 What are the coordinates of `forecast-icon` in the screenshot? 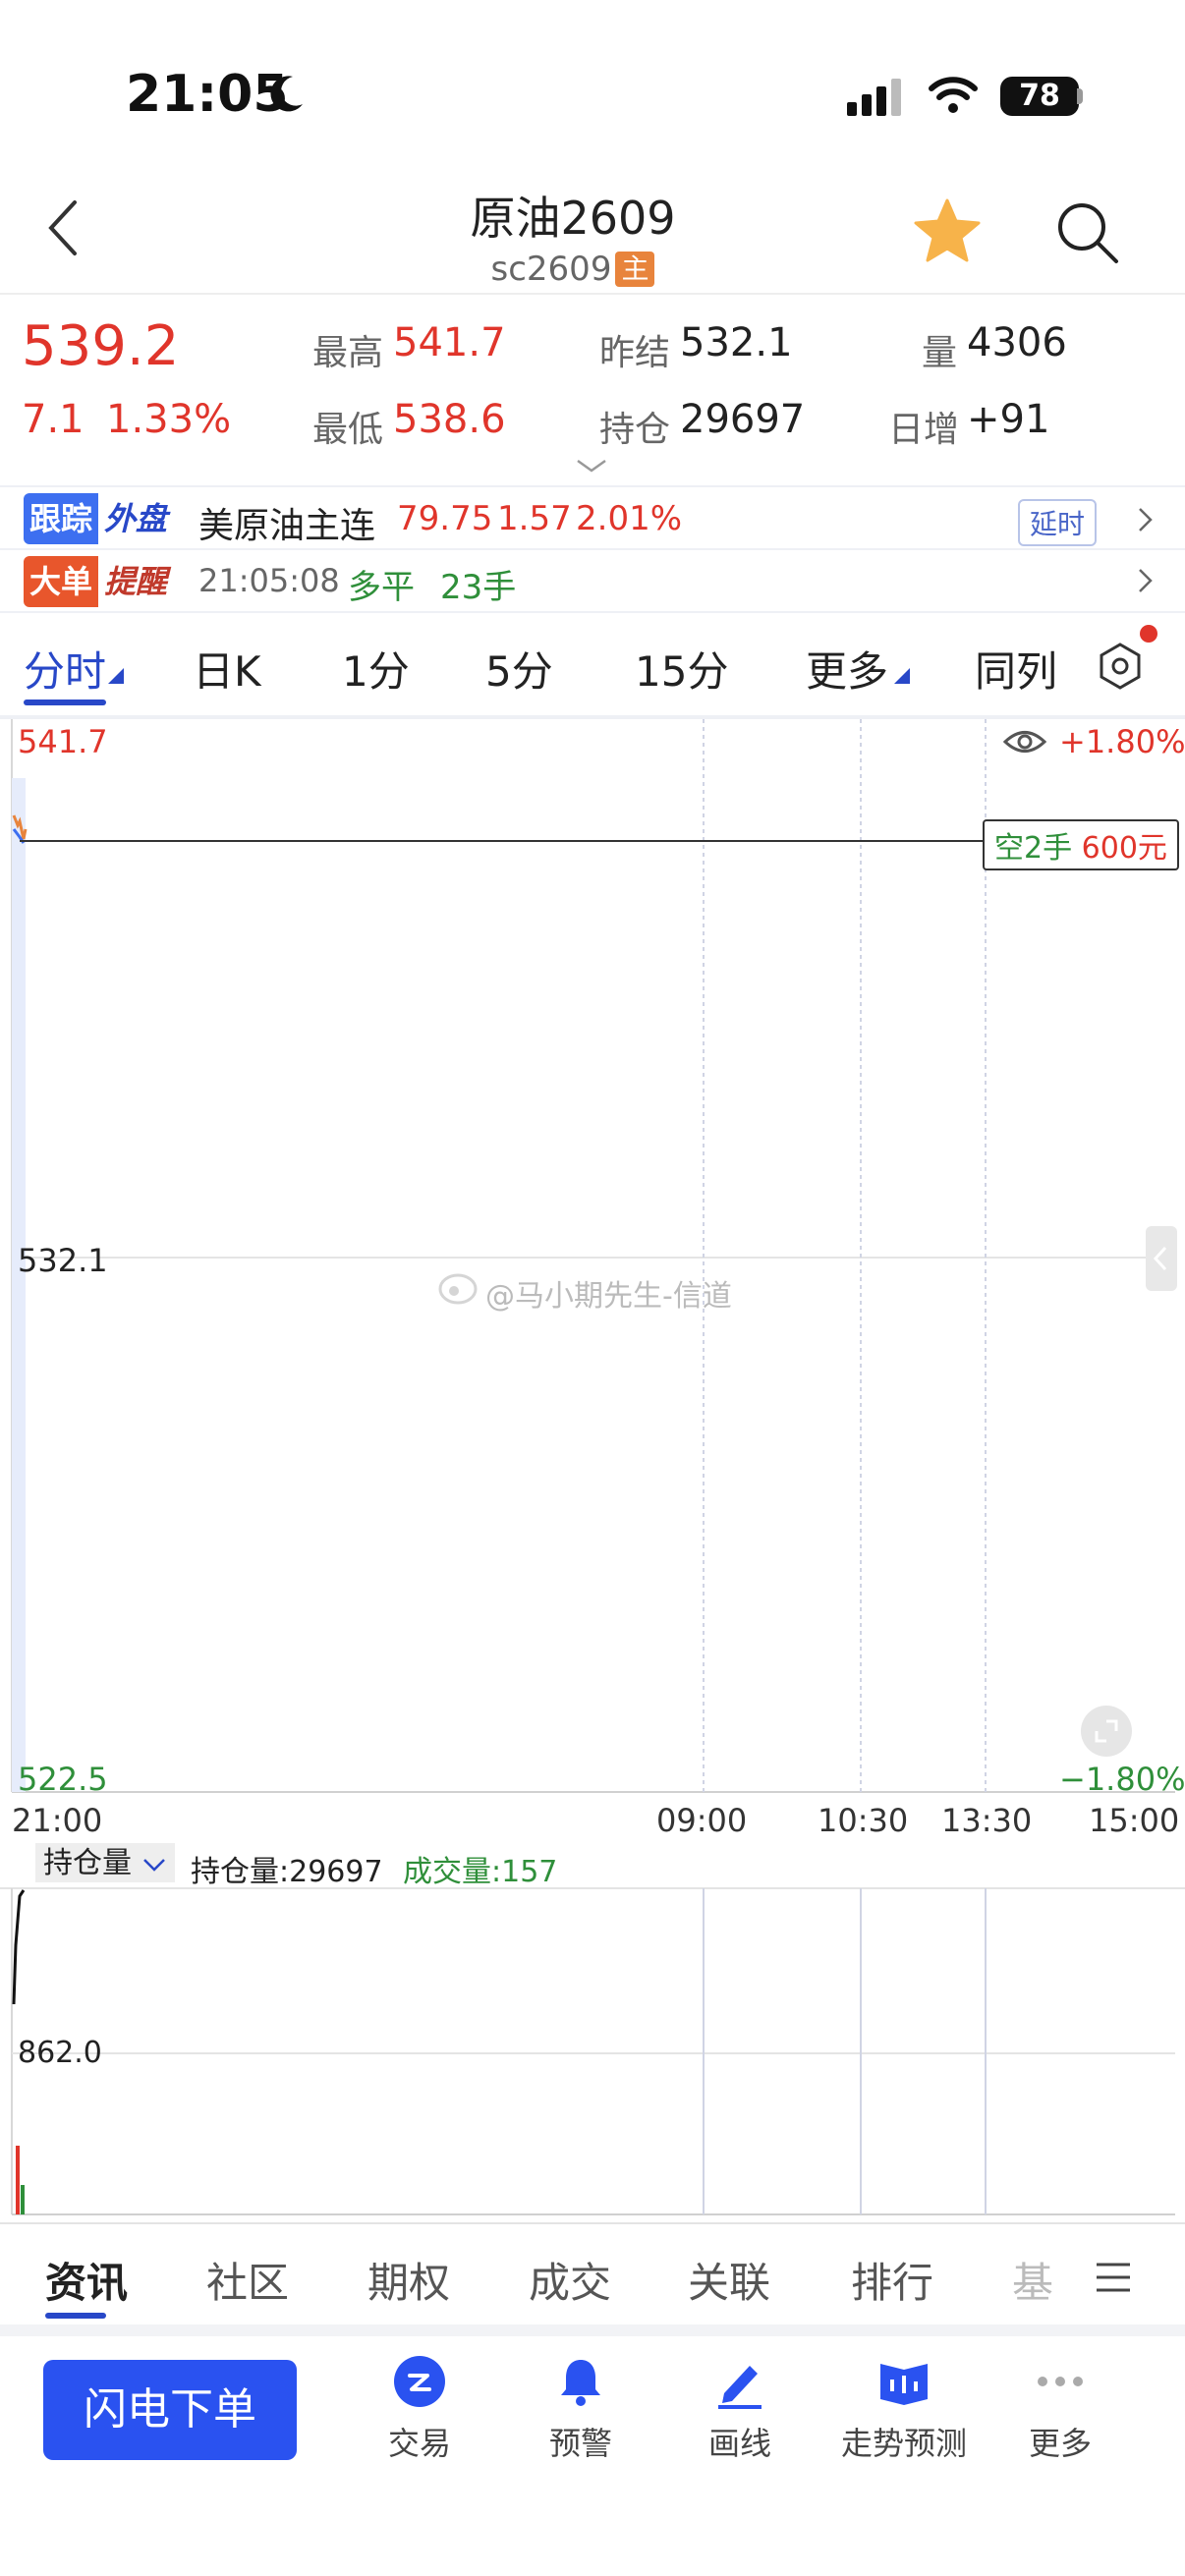 It's located at (904, 2384).